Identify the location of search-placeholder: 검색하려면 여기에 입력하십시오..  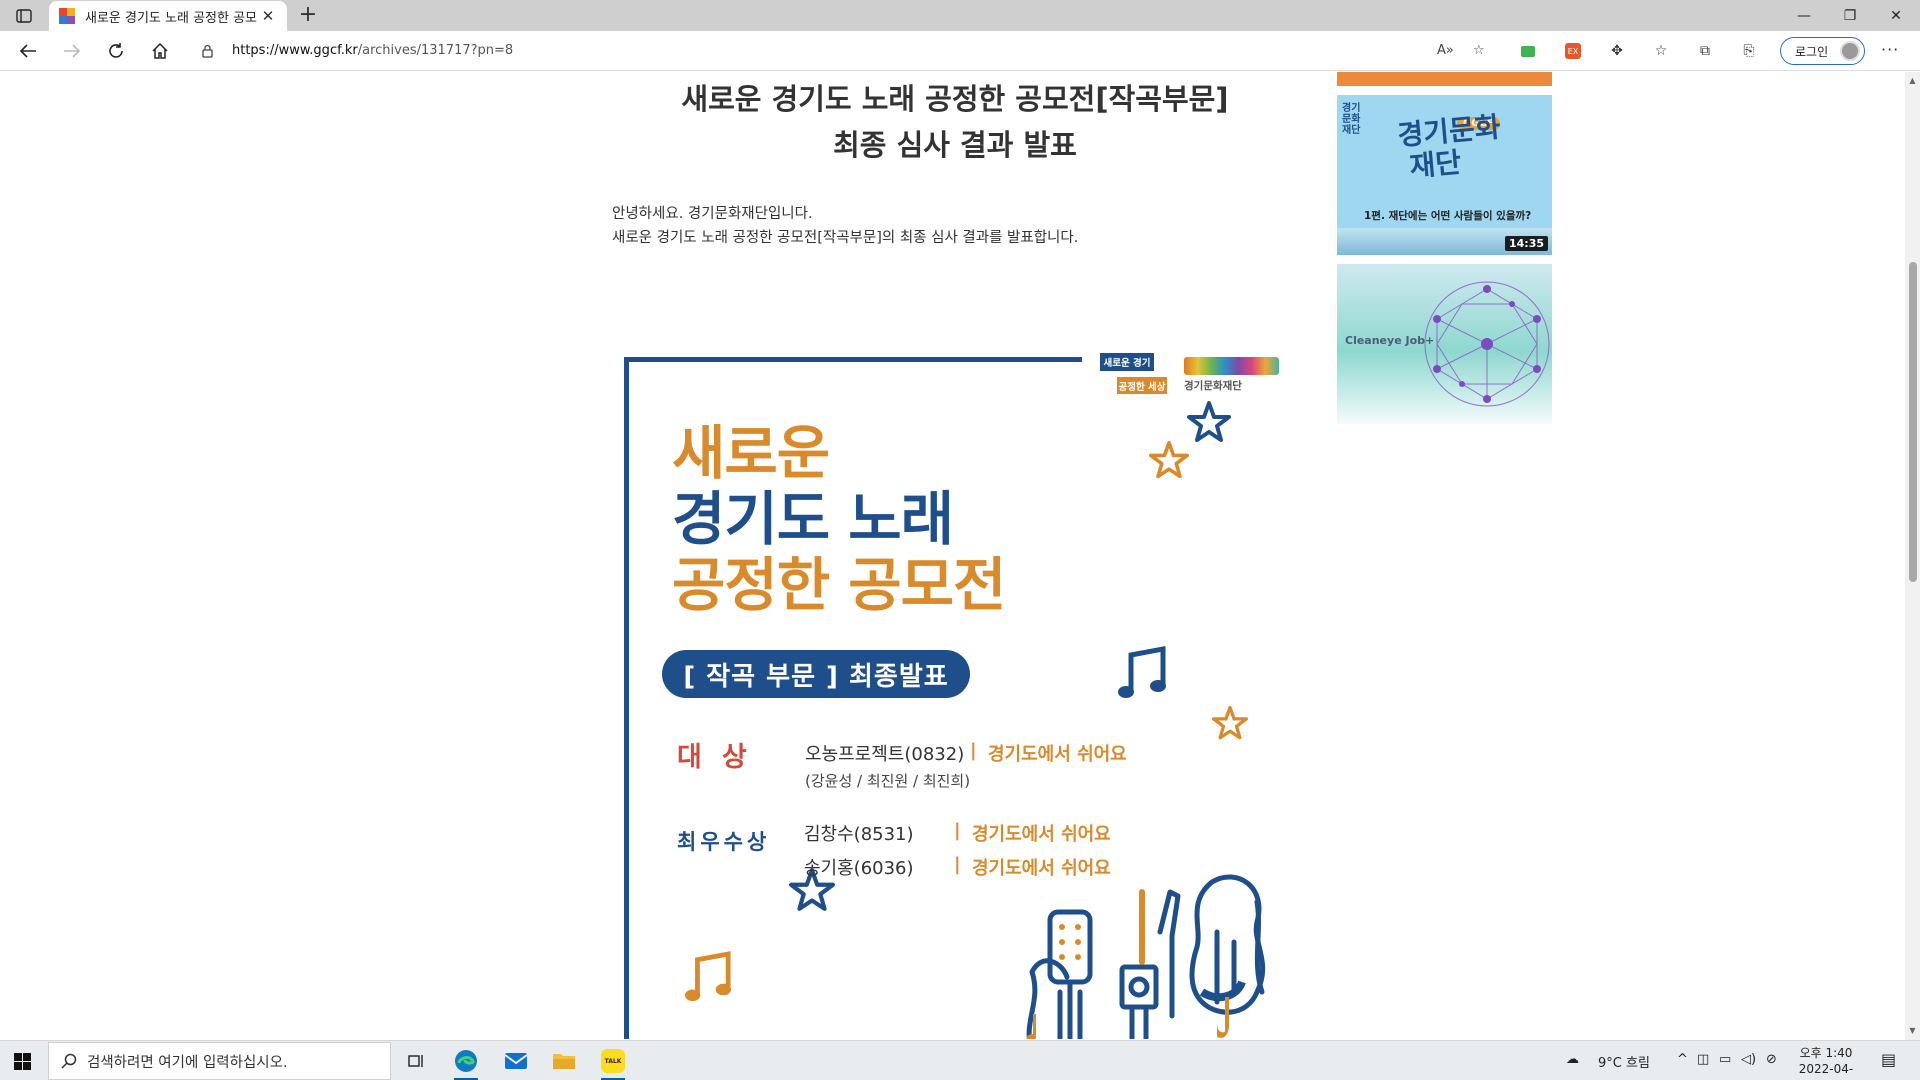
(187, 1062).